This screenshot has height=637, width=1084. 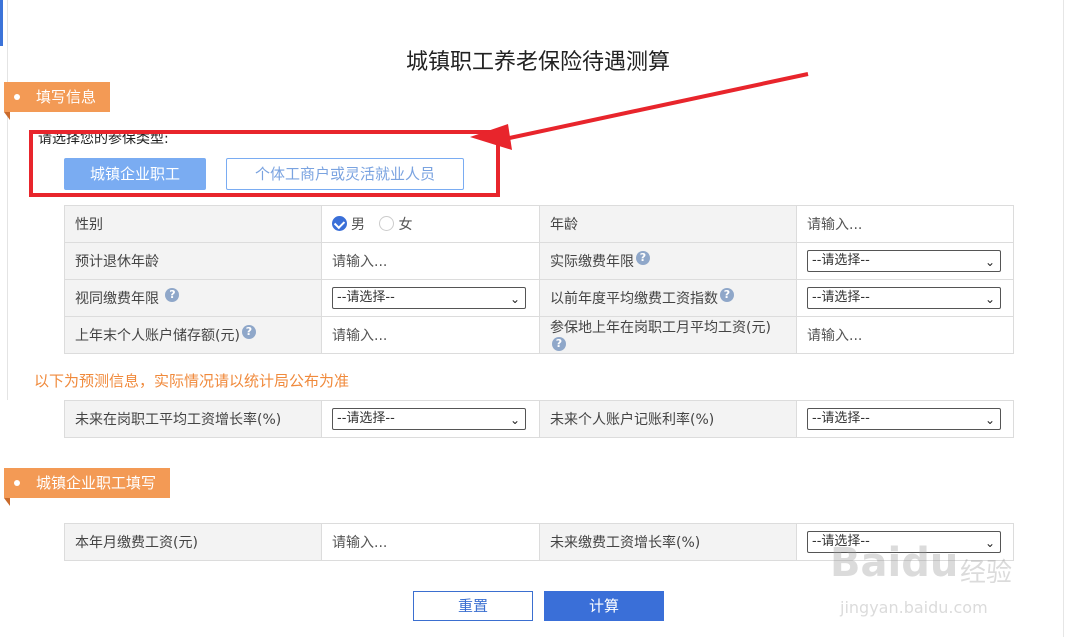 I want to click on wage-growth-select: --请选择-- ⌄, so click(x=429, y=419).